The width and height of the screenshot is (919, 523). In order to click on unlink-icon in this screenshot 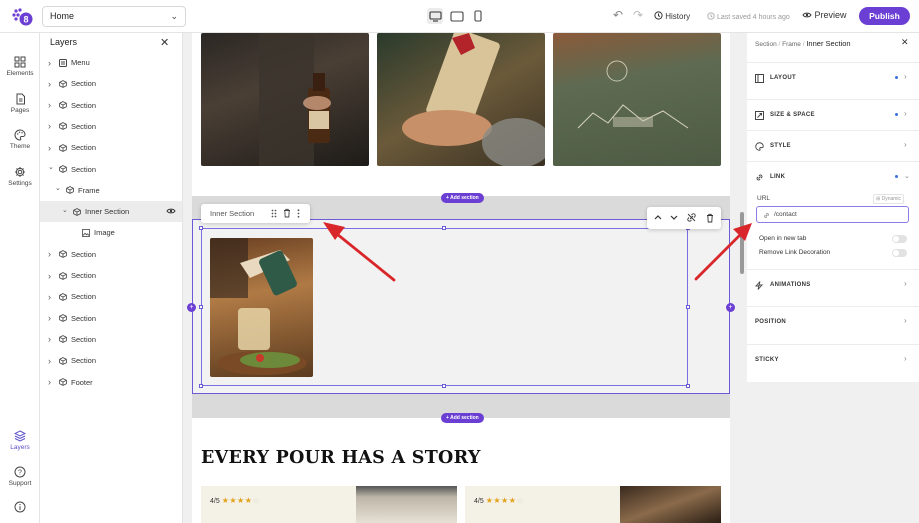, I will do `click(691, 217)`.